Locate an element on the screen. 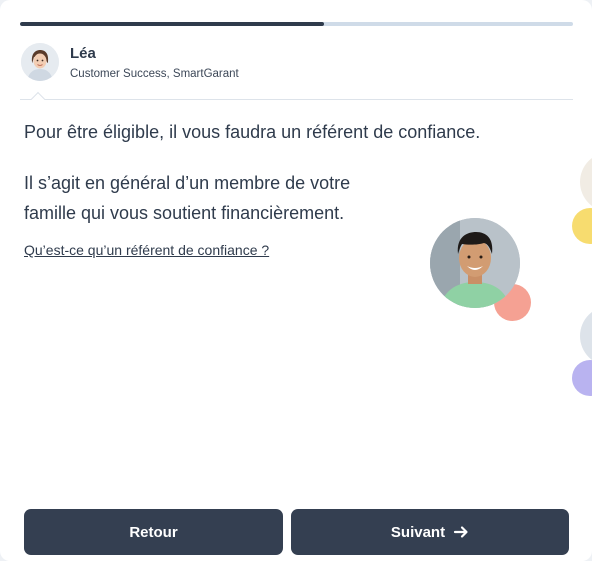 Image resolution: width=592 pixels, height=561 pixels. agent-name: Léa is located at coordinates (83, 53).